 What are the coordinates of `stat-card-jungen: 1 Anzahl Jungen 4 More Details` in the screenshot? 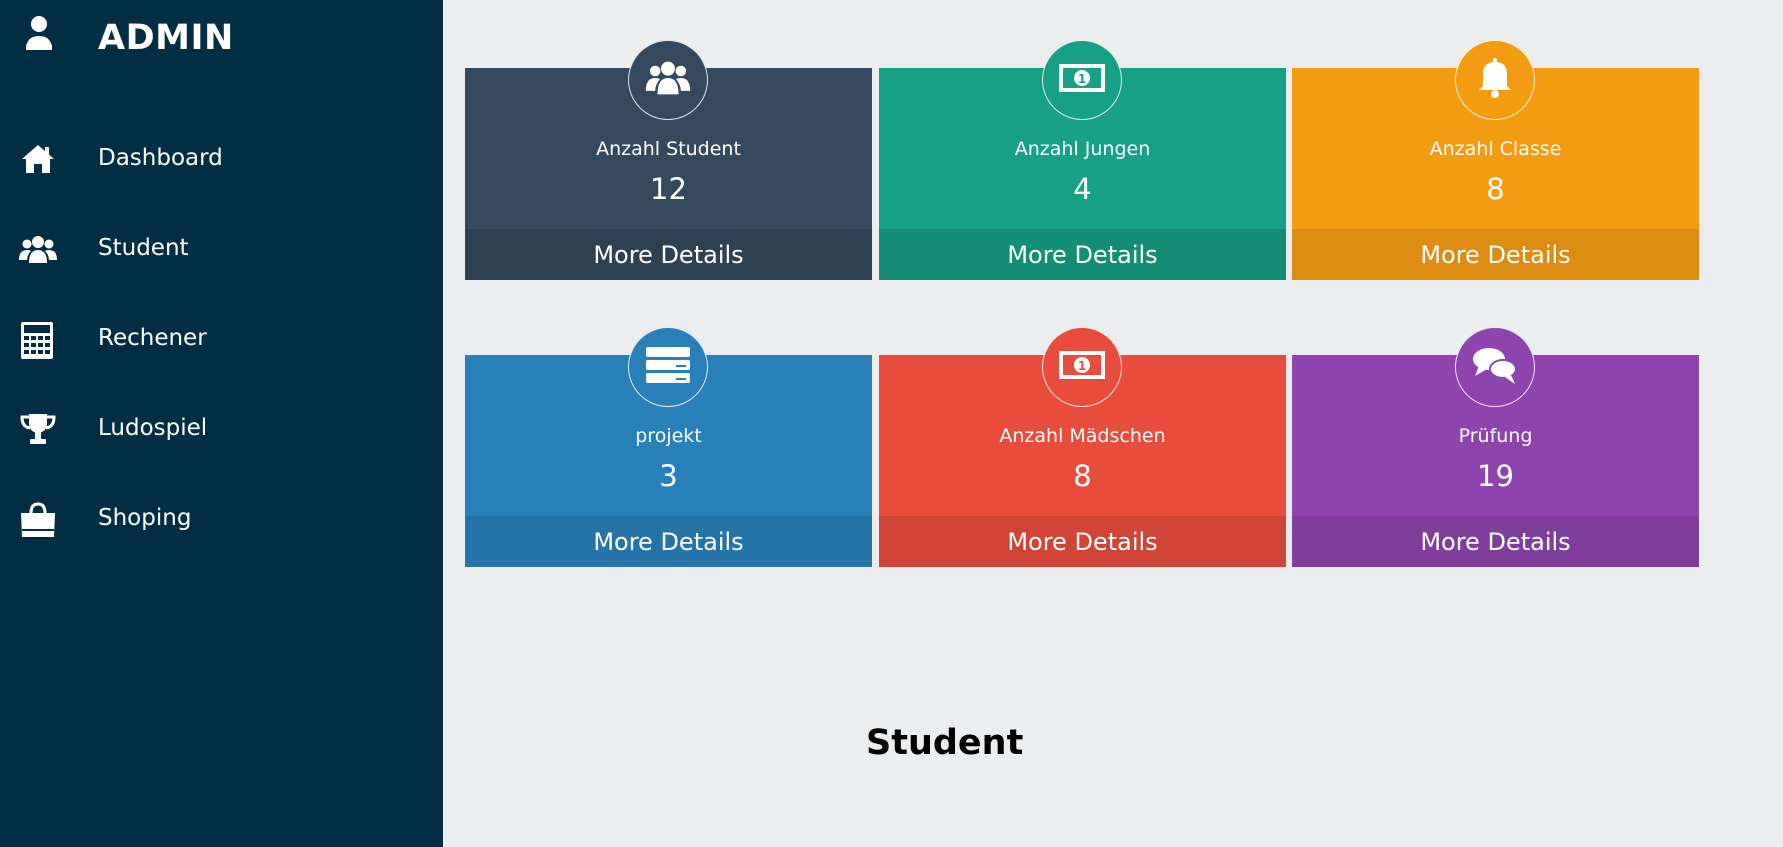 It's located at (1082, 160).